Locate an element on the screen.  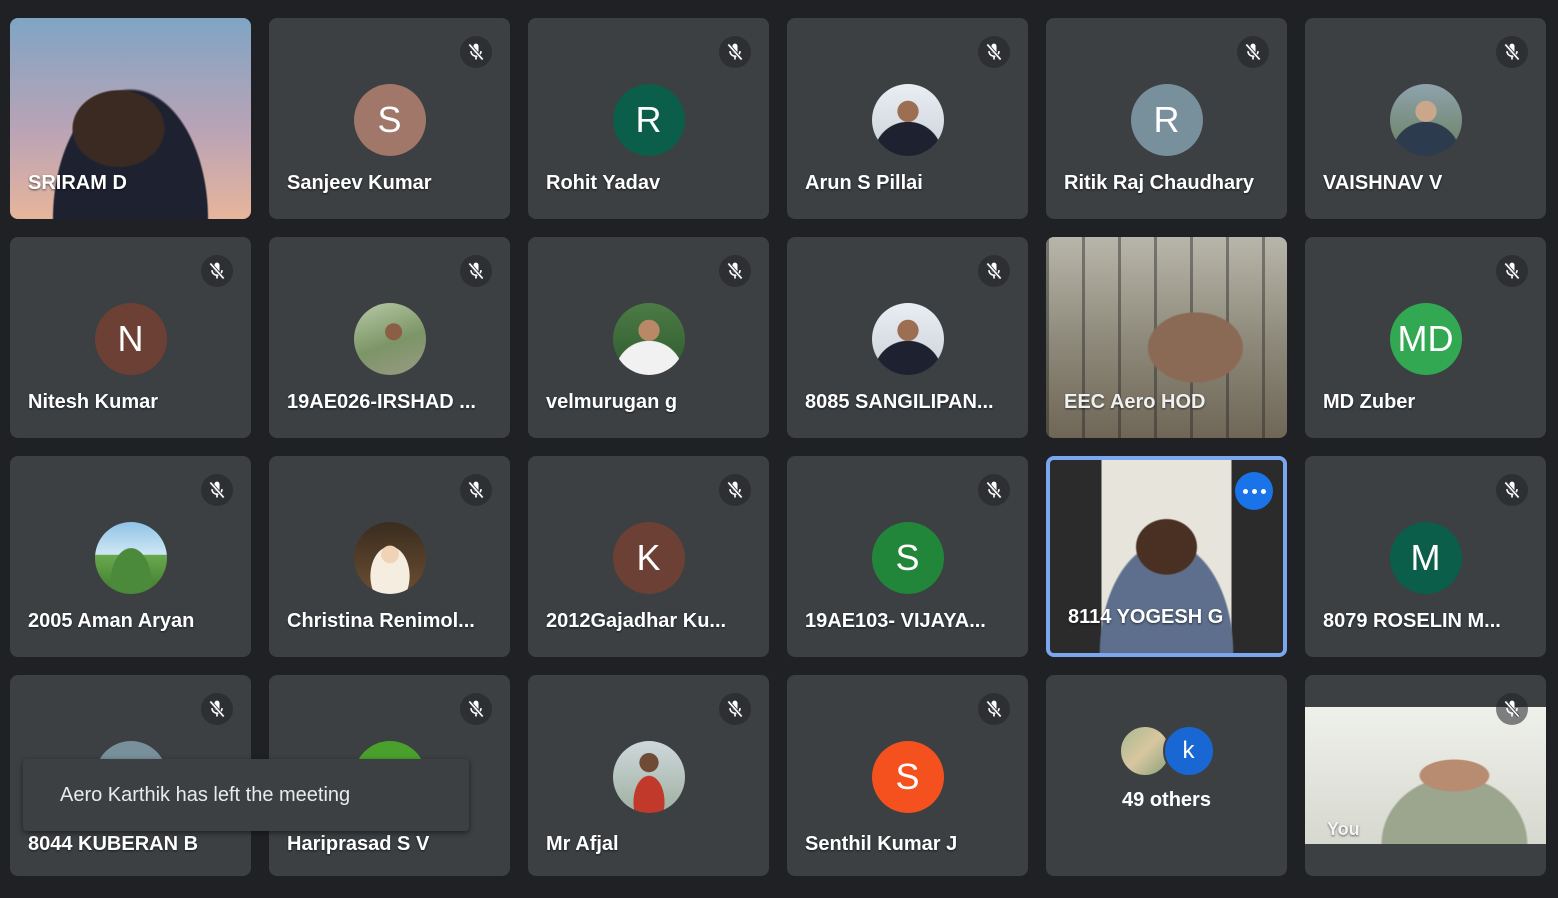
participant-name: VAISHNAV V is located at coordinates (1383, 183).